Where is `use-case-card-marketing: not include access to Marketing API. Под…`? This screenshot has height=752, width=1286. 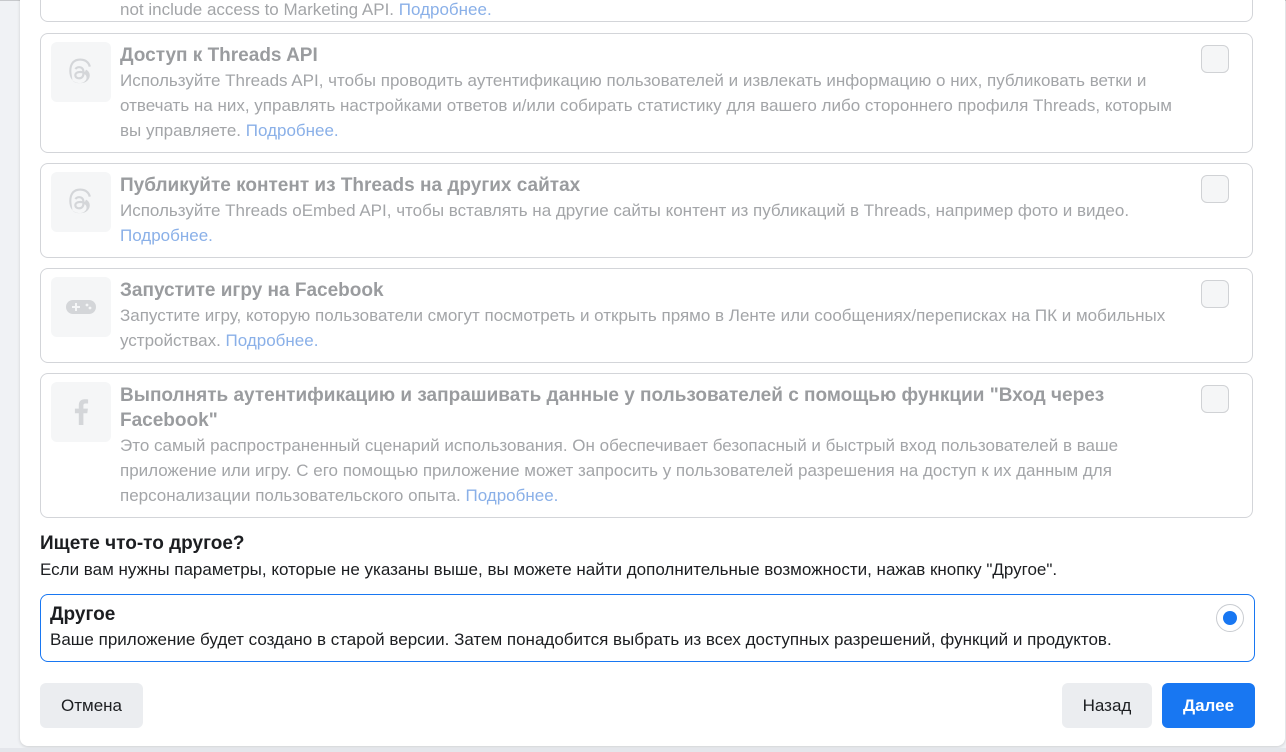
use-case-card-marketing: not include access to Marketing API. Под… is located at coordinates (646, 11).